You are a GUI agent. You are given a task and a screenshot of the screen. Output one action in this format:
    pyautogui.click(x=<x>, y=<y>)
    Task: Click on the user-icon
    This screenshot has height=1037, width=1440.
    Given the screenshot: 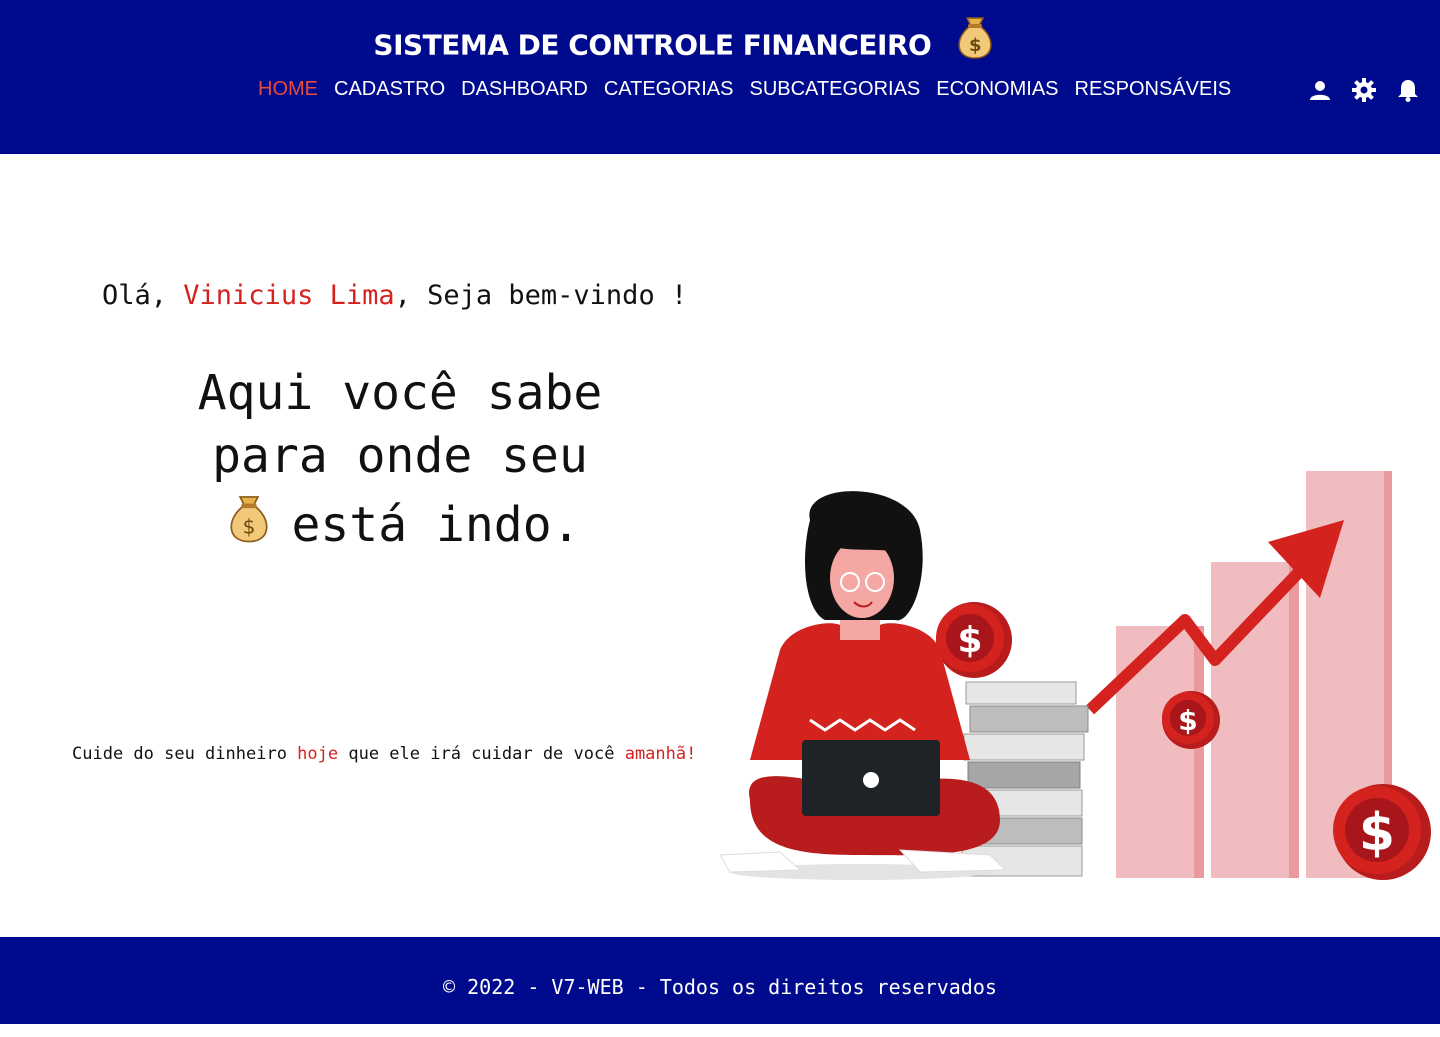 What is the action you would take?
    pyautogui.click(x=1320, y=90)
    